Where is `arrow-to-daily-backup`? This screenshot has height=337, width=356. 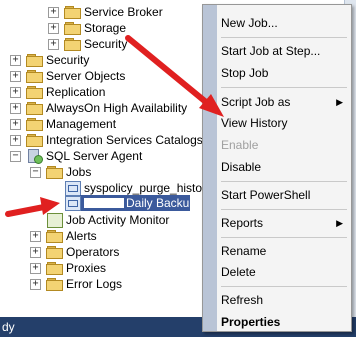
arrow-to-daily-backup is located at coordinates (32, 207).